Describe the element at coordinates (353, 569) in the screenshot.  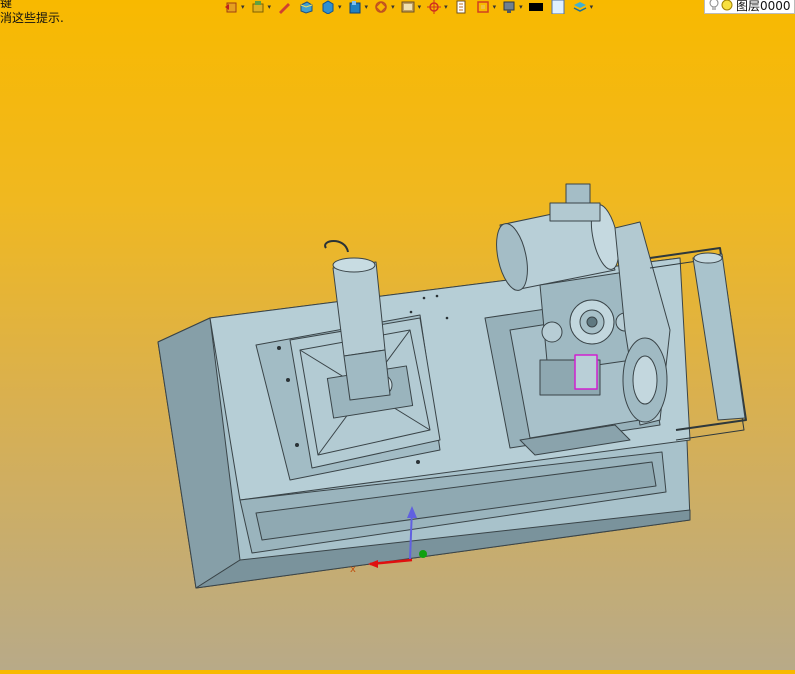
I see `svg-text: x` at that location.